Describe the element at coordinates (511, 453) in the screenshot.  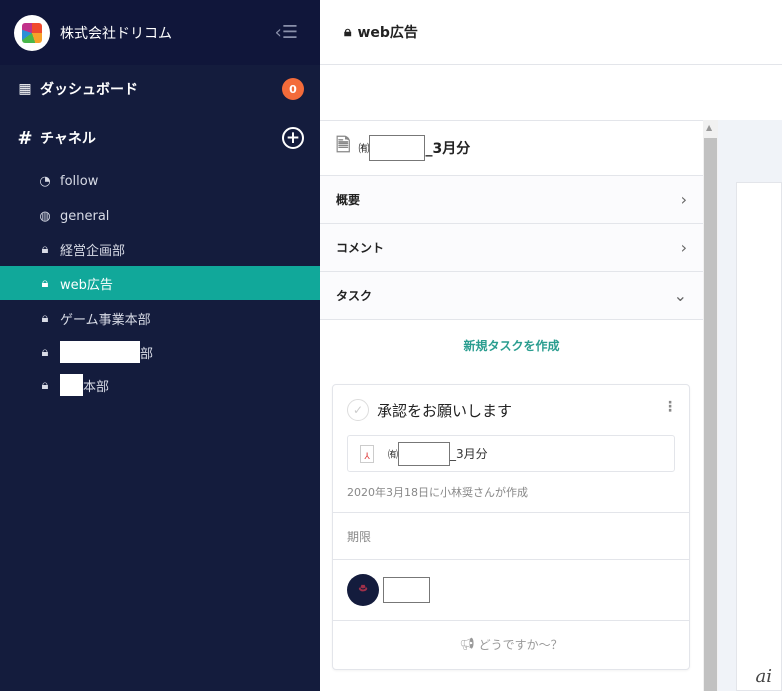
I see `attachment: ⅄ ㈲ _3月分` at that location.